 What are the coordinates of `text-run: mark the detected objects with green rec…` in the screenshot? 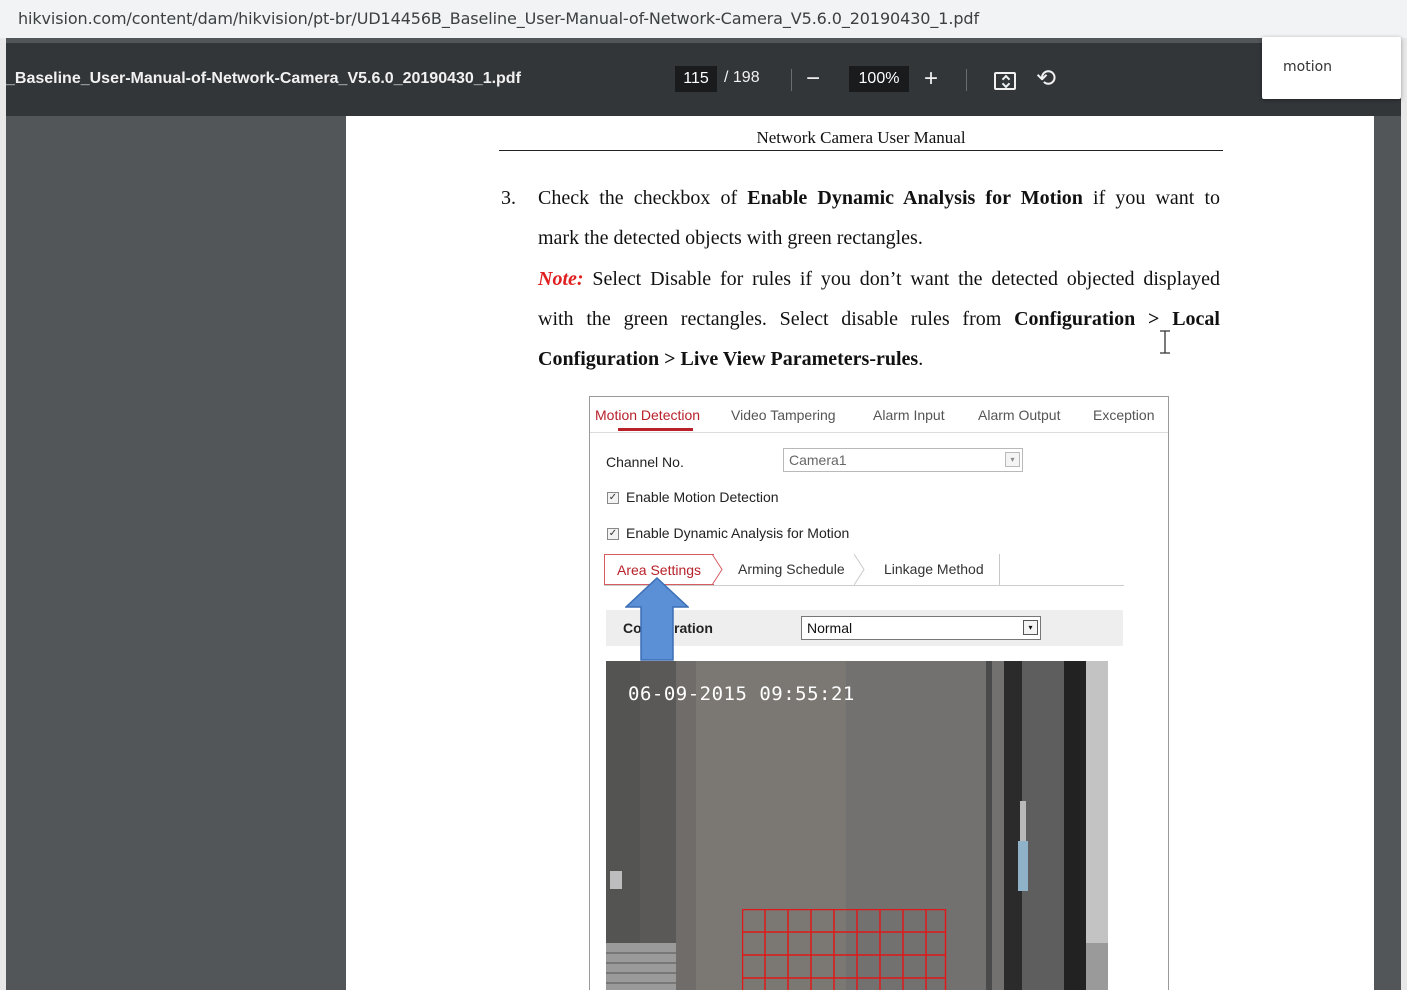 It's located at (730, 238).